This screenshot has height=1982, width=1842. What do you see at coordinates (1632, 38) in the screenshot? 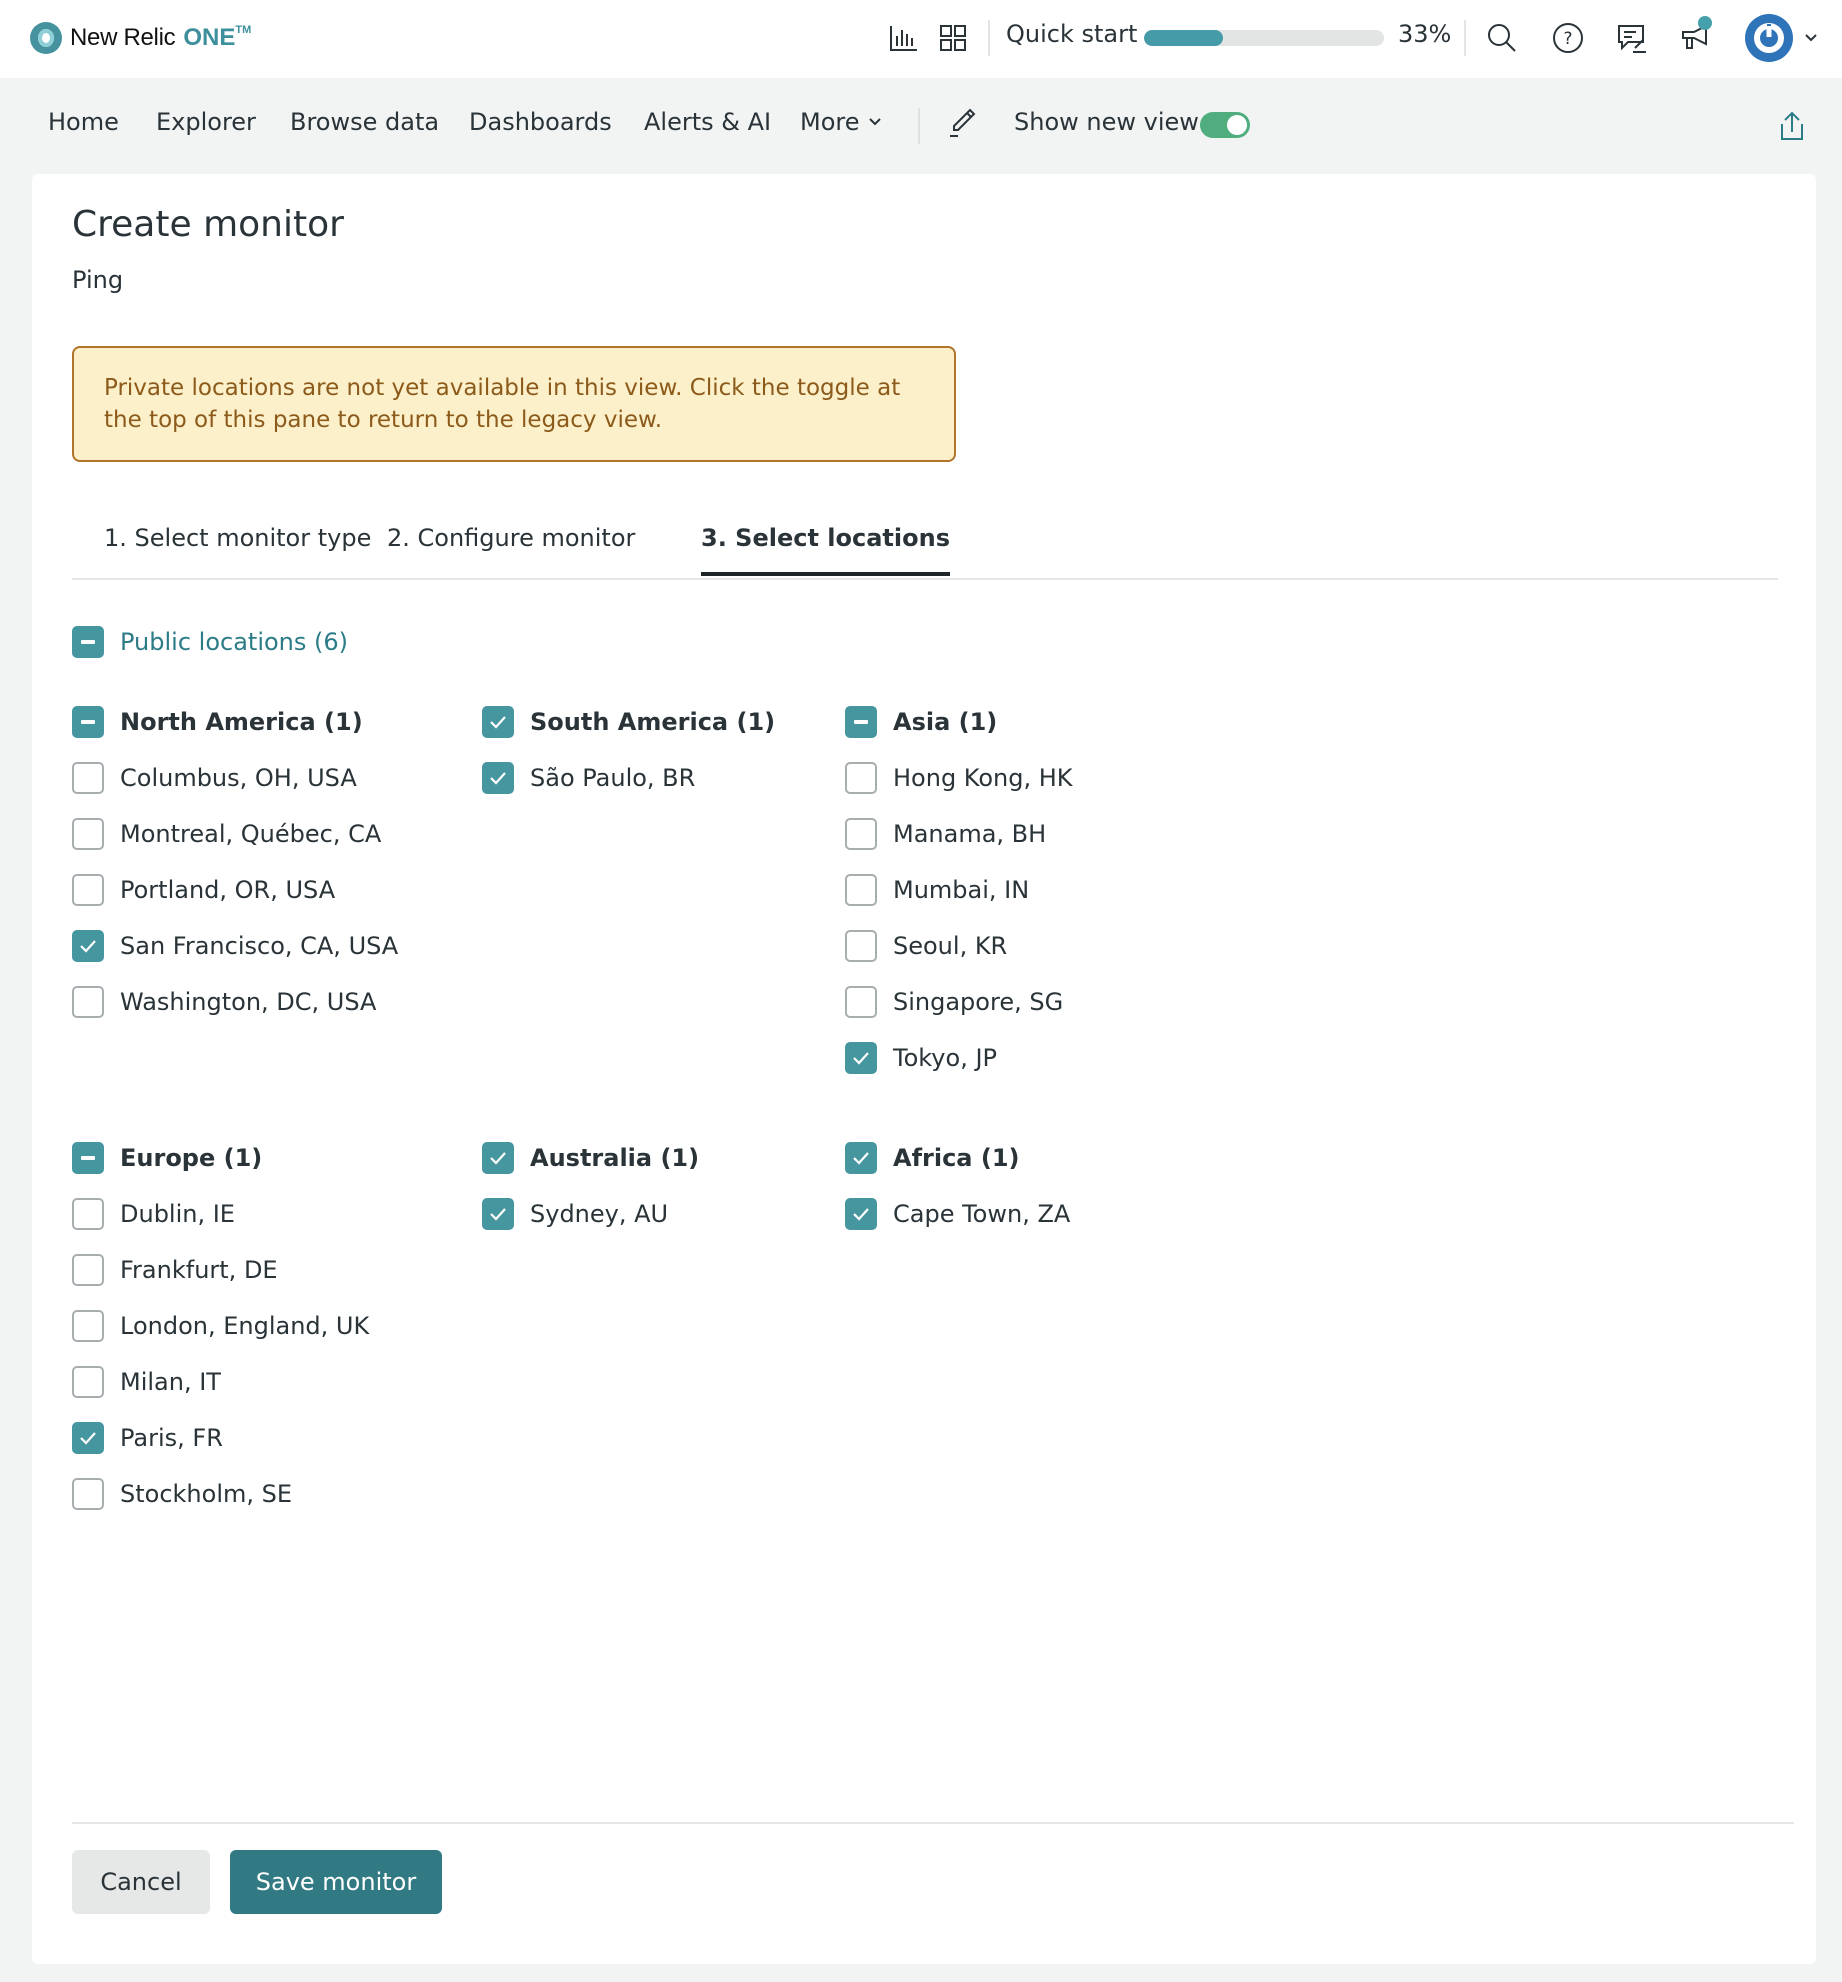
I see `feedback-icon` at bounding box center [1632, 38].